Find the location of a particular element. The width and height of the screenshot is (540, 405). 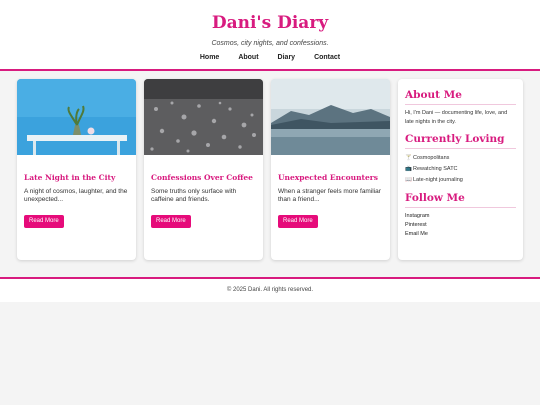

book-icon: 📖 is located at coordinates (408, 180).